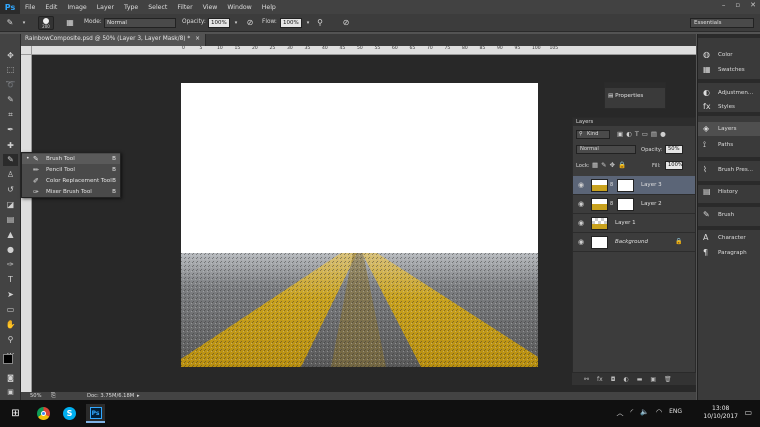 The width and height of the screenshot is (760, 427). What do you see at coordinates (729, 238) in the screenshot?
I see `dock-character: A Character` at bounding box center [729, 238].